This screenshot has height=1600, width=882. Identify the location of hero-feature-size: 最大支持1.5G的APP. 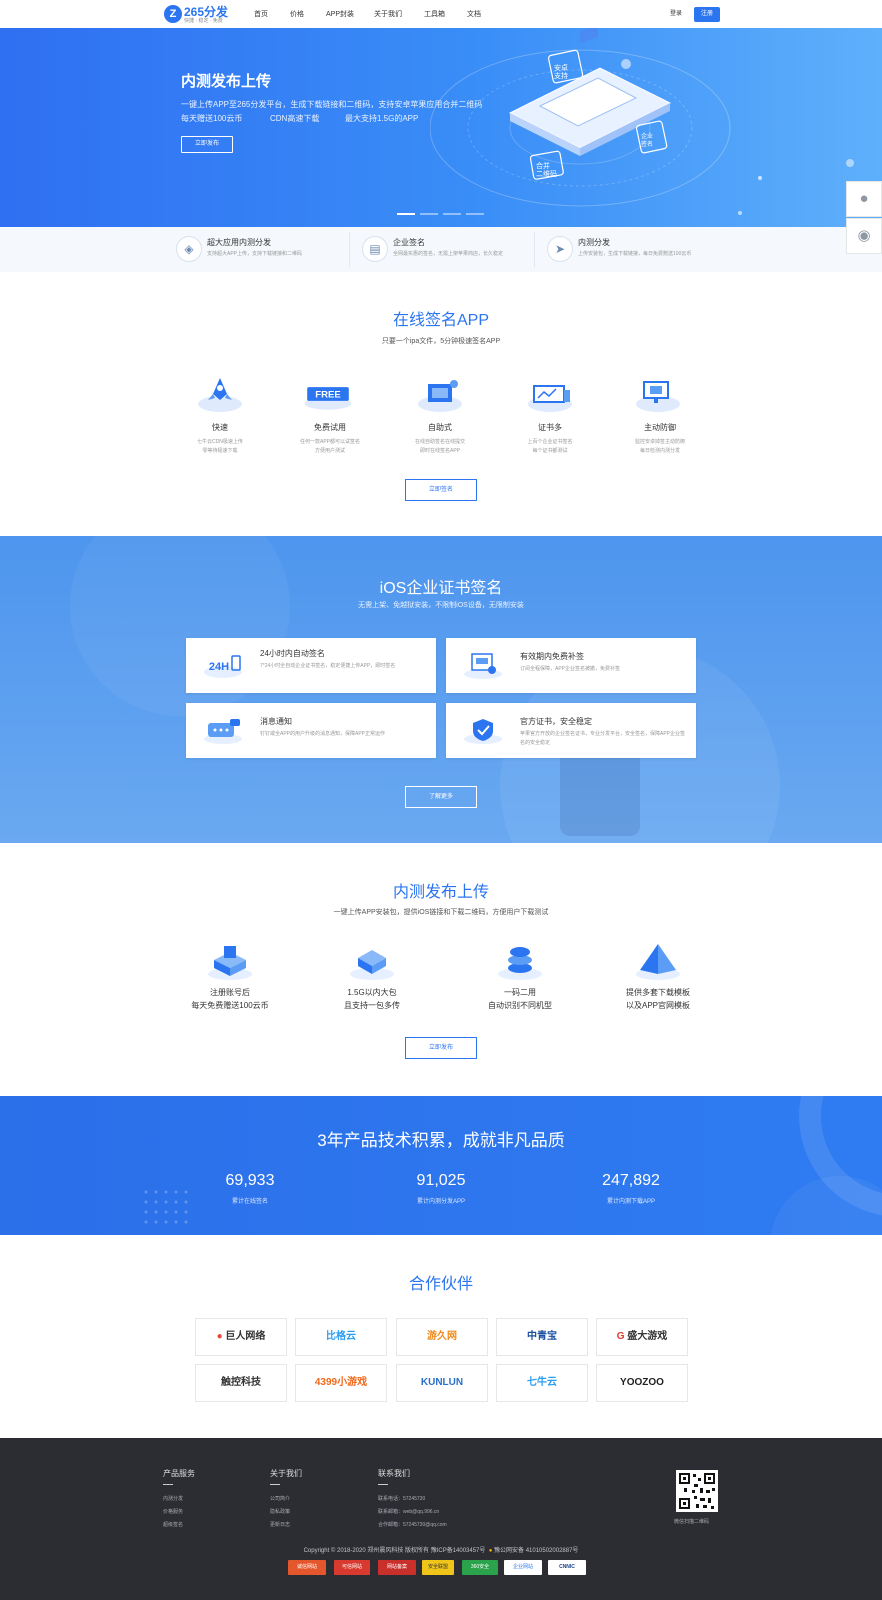
(382, 118).